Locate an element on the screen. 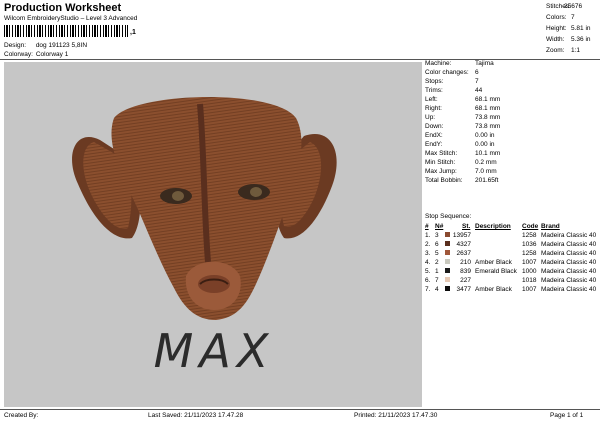 This screenshot has height=424, width=600. design-meta: Design: dog 191123 5,8IN is located at coordinates (45, 45).